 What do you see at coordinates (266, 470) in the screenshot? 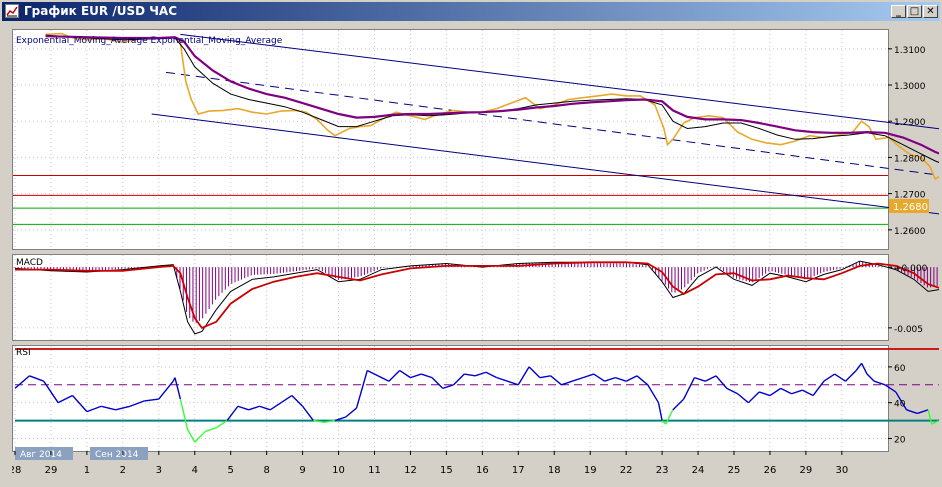
I see `xtick-label: 8` at bounding box center [266, 470].